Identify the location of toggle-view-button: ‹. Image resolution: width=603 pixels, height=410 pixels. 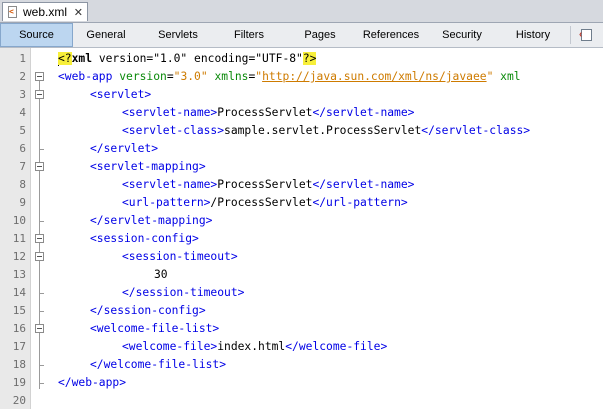
(587, 35).